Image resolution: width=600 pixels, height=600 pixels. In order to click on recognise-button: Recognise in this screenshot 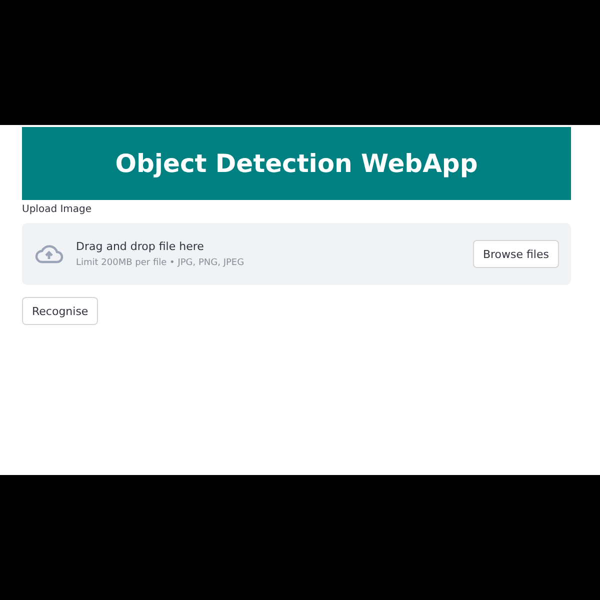, I will do `click(60, 311)`.